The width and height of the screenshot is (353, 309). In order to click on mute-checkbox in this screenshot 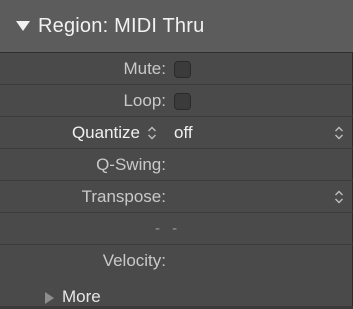, I will do `click(182, 69)`.